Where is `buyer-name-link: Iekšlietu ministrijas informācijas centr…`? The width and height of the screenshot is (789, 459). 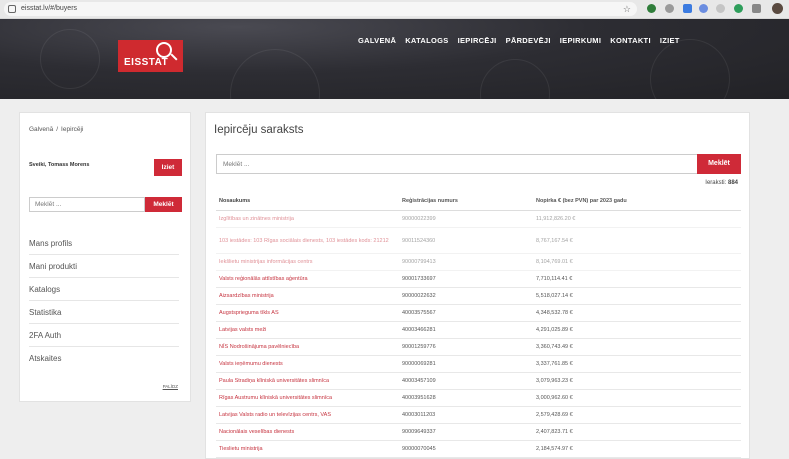
buyer-name-link: Iekšlietu ministrijas informācijas centr… is located at coordinates (307, 262).